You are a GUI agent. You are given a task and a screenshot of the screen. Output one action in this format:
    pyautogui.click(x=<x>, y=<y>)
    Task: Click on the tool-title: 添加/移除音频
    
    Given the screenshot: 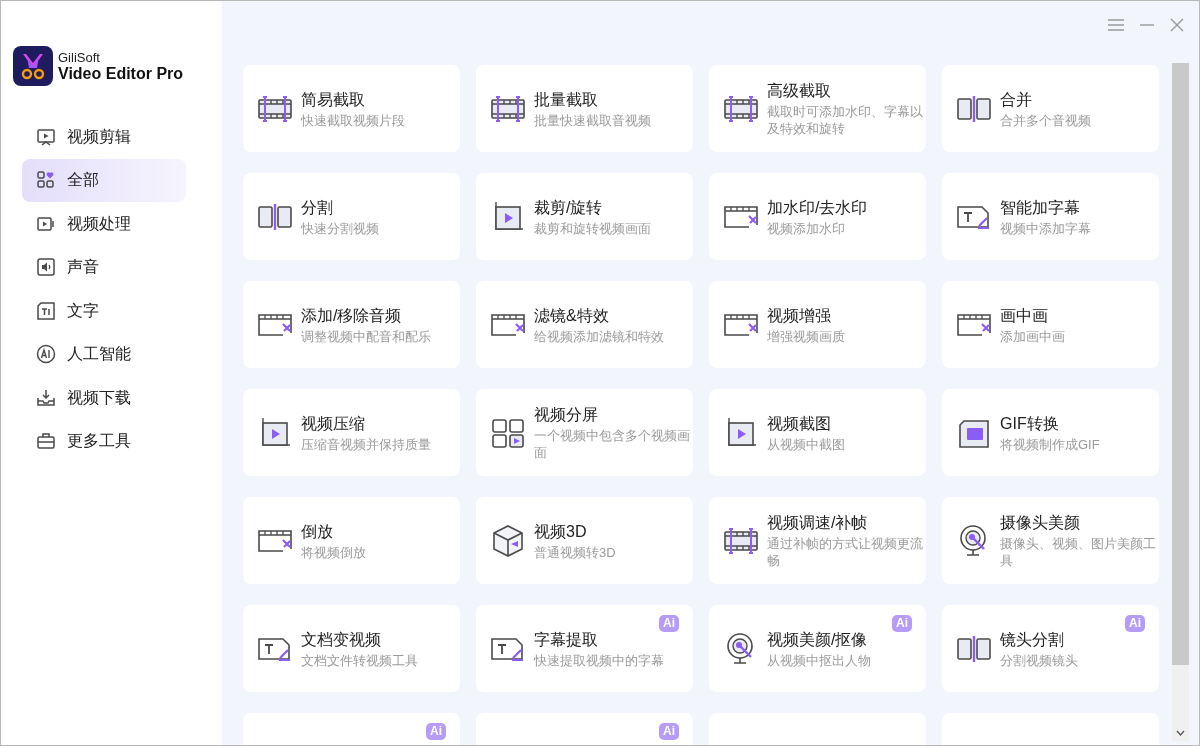 What is the action you would take?
    pyautogui.click(x=352, y=315)
    